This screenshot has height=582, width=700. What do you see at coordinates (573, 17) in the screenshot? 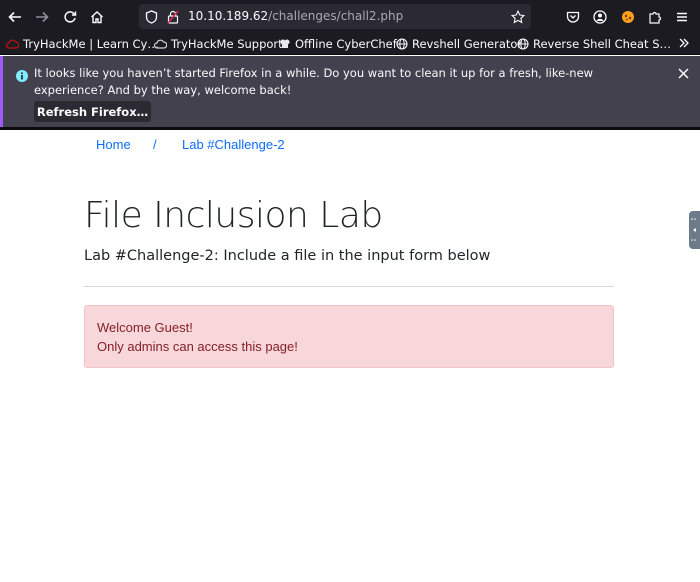
I see `pocket-icon` at bounding box center [573, 17].